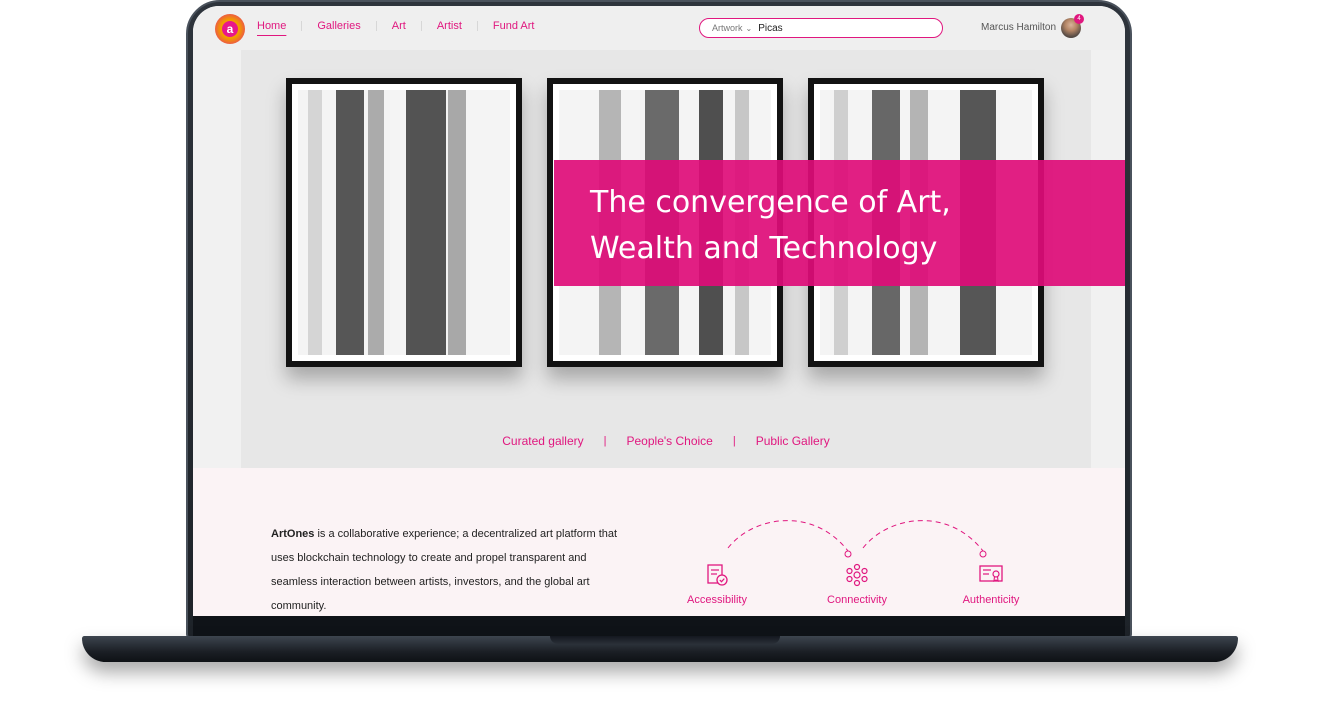 The image size is (1330, 706). What do you see at coordinates (449, 26) in the screenshot?
I see `nav-artist: Artist` at bounding box center [449, 26].